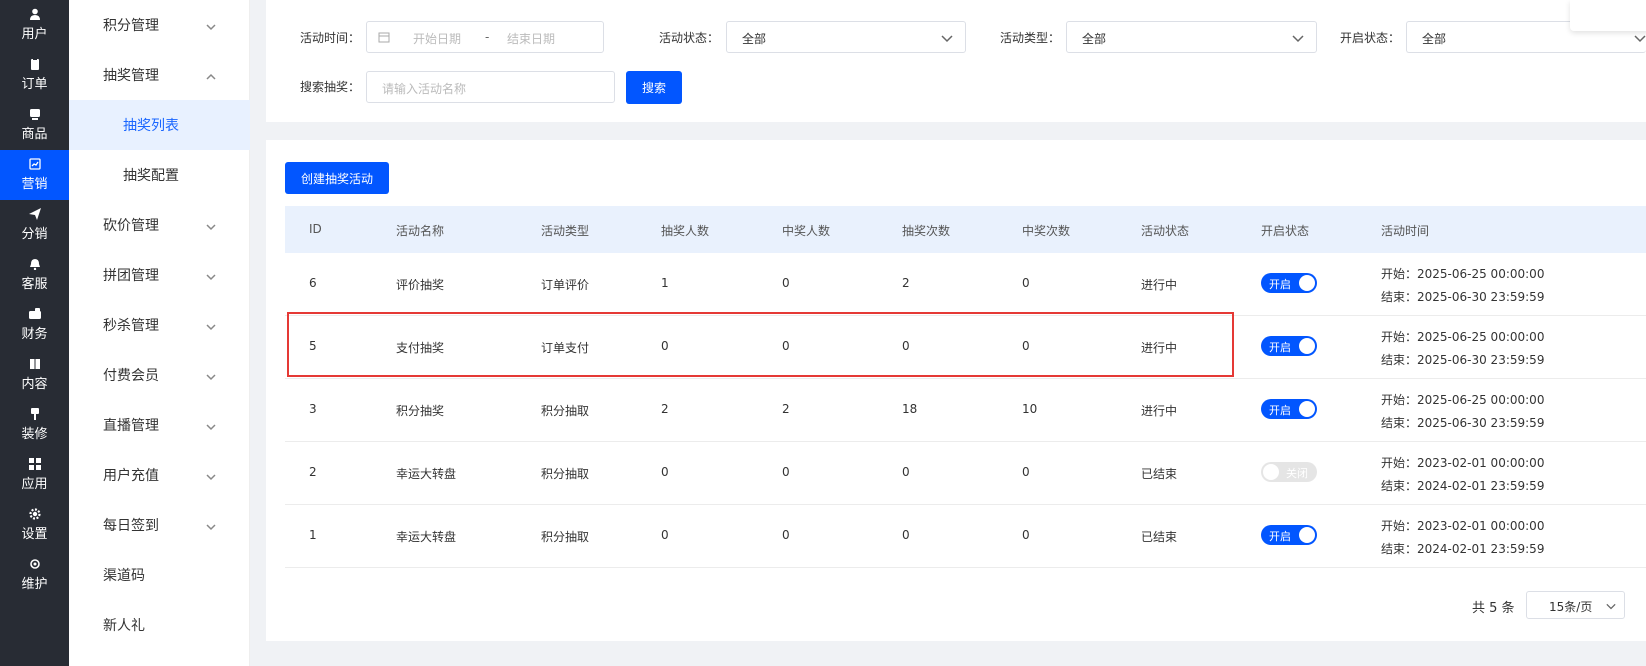  What do you see at coordinates (159, 575) in the screenshot?
I see `subnav-item-11: 渠道码` at bounding box center [159, 575].